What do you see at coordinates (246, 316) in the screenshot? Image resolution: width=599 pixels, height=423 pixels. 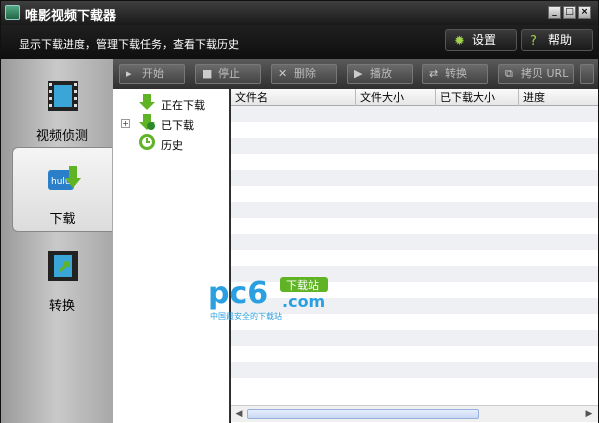 I see `watermark-slogan: 中国最安全的下载站` at bounding box center [246, 316].